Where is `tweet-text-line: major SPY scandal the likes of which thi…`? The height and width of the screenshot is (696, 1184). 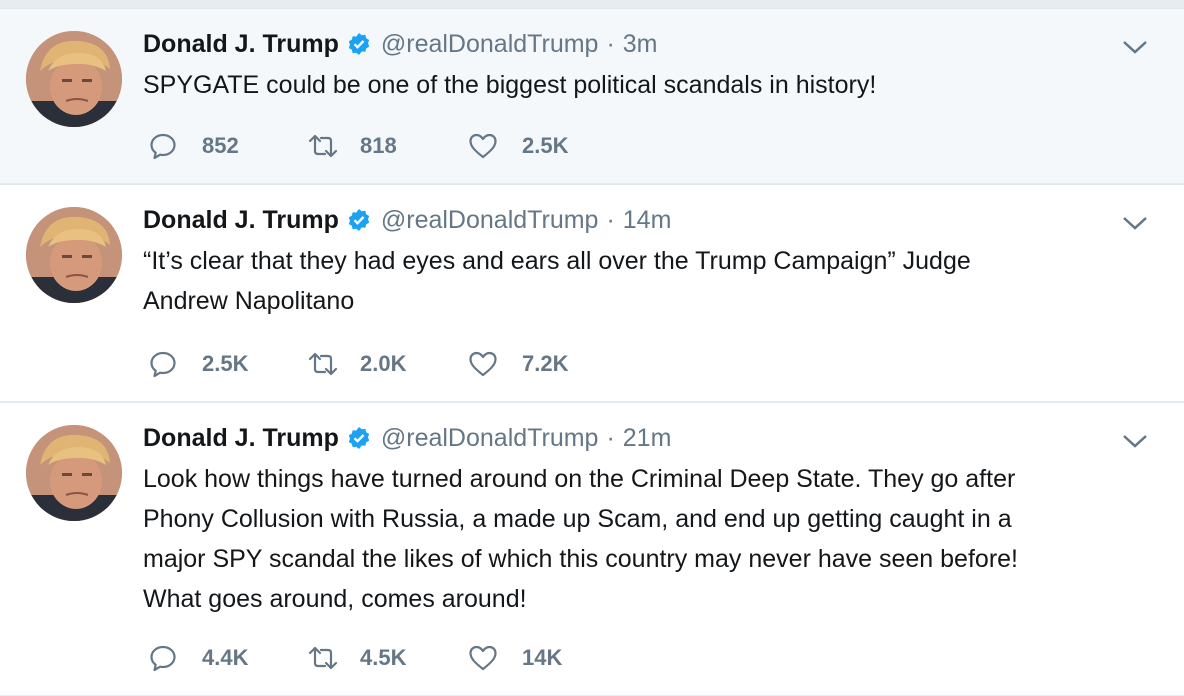
tweet-text-line: major SPY scandal the likes of which thi… is located at coordinates (580, 559).